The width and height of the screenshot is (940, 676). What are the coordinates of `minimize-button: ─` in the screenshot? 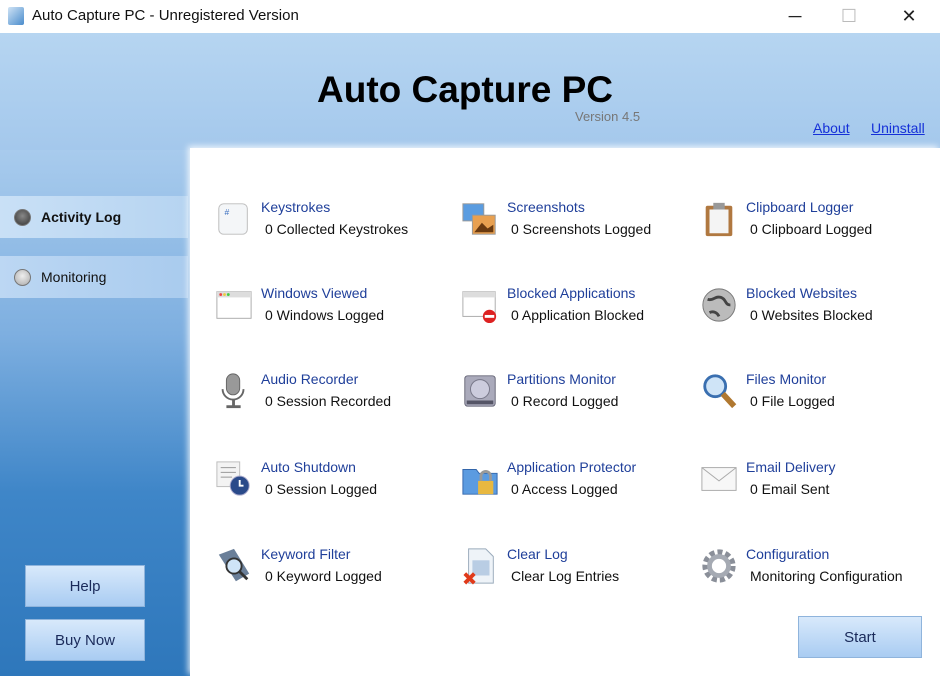 It's located at (795, 17).